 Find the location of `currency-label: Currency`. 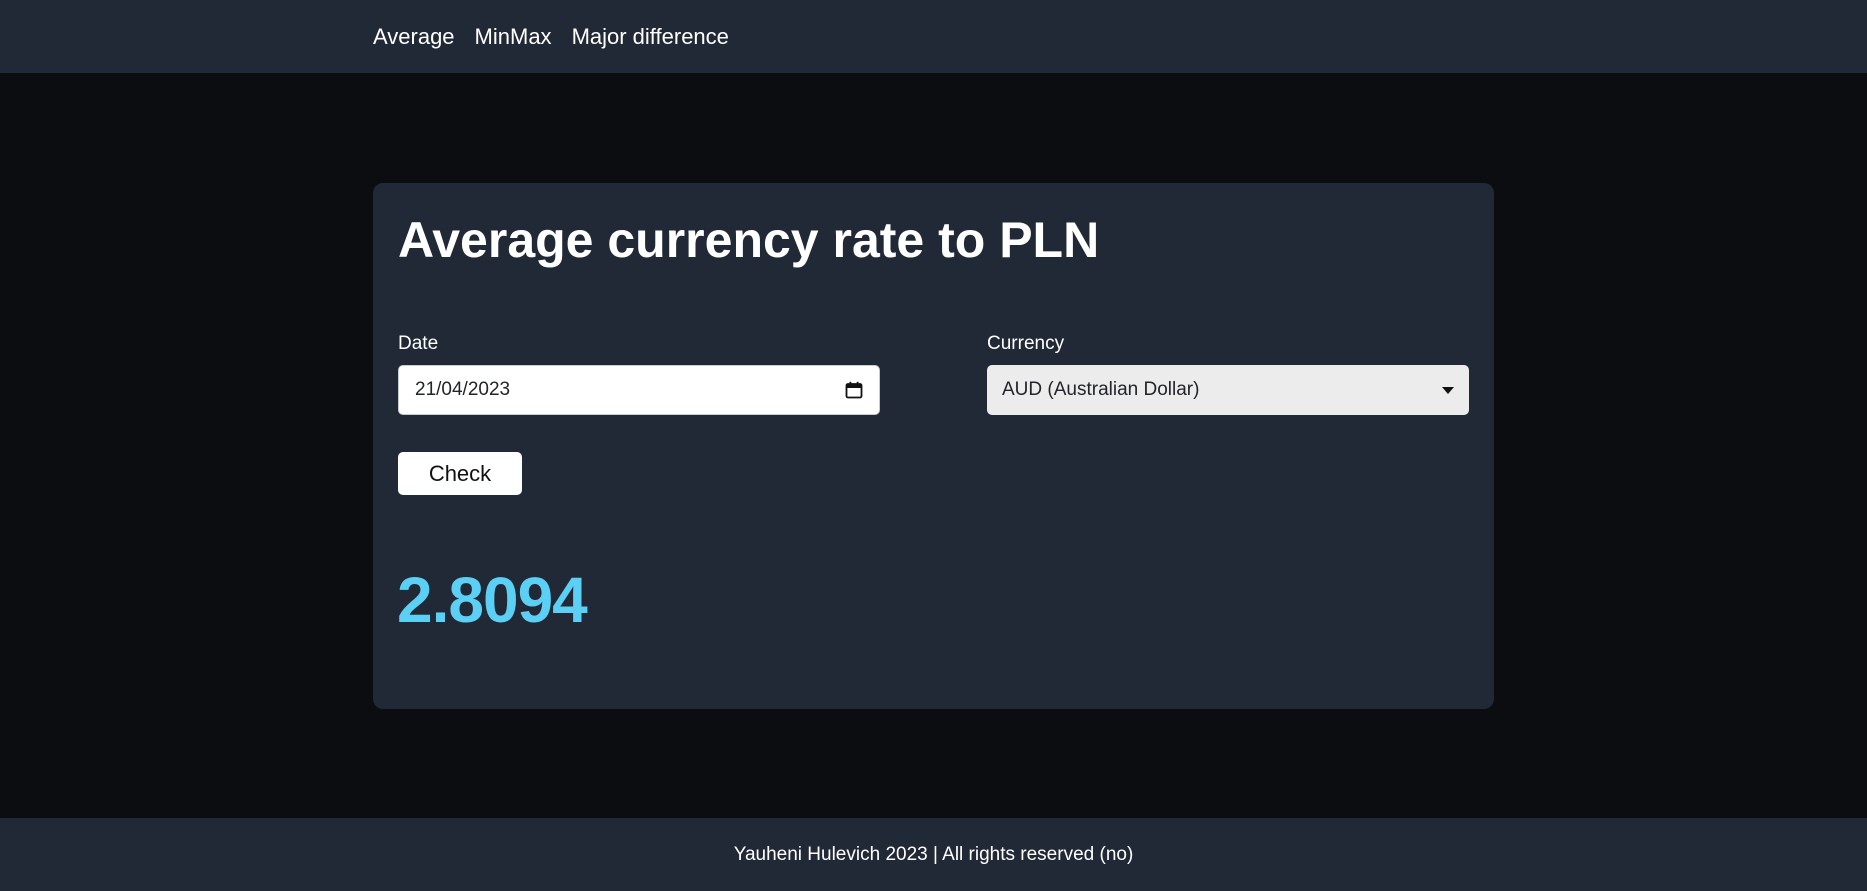

currency-label: Currency is located at coordinates (1026, 343).